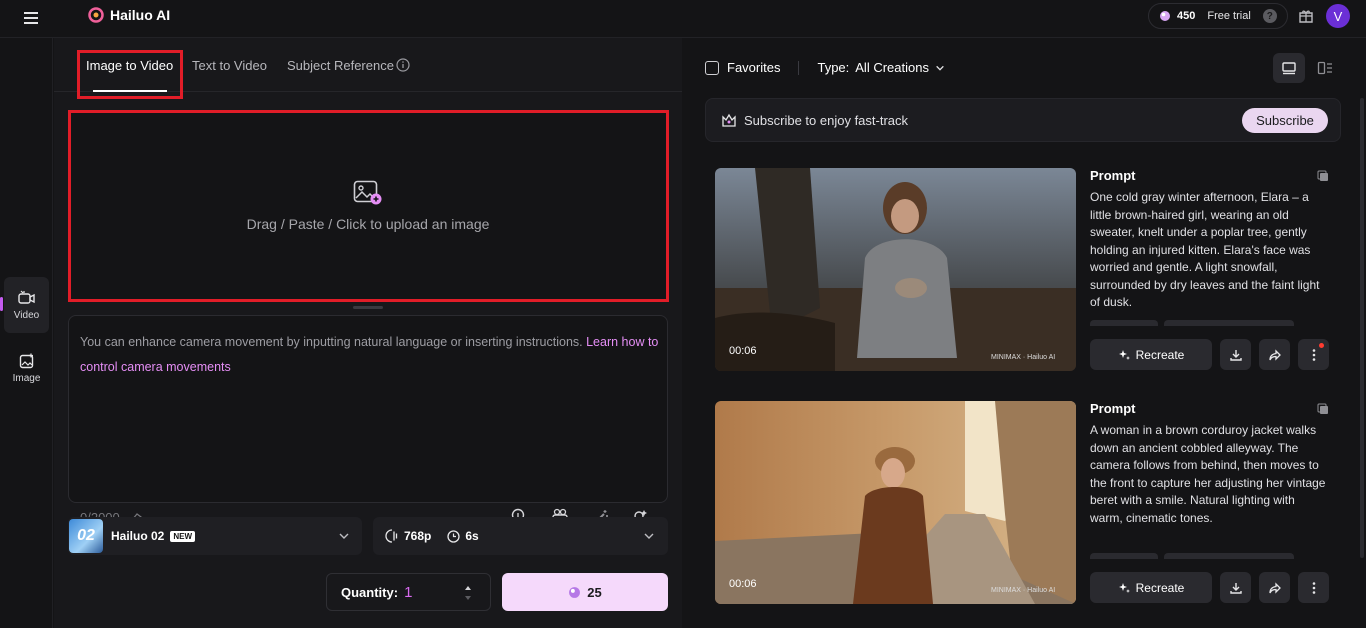 This screenshot has width=1366, height=628. What do you see at coordinates (1362, 328) in the screenshot?
I see `scrollbar` at bounding box center [1362, 328].